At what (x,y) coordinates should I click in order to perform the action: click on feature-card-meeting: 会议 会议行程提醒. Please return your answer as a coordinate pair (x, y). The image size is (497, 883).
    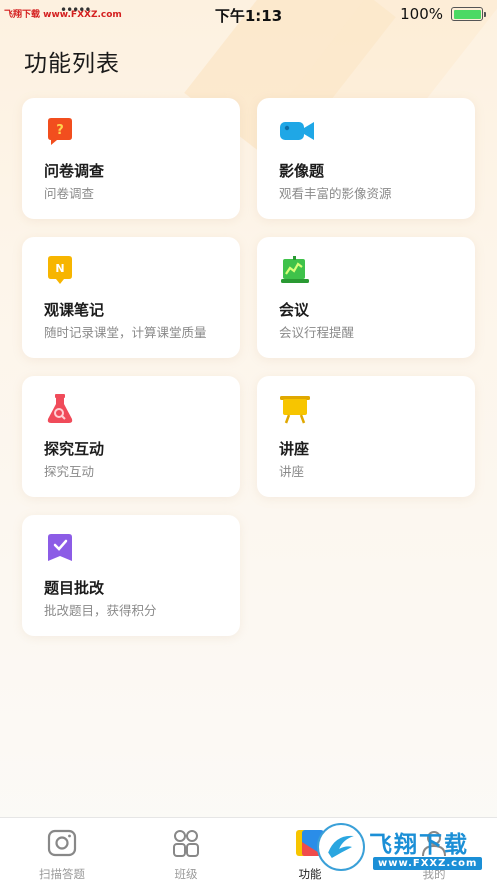
    Looking at the image, I should click on (366, 297).